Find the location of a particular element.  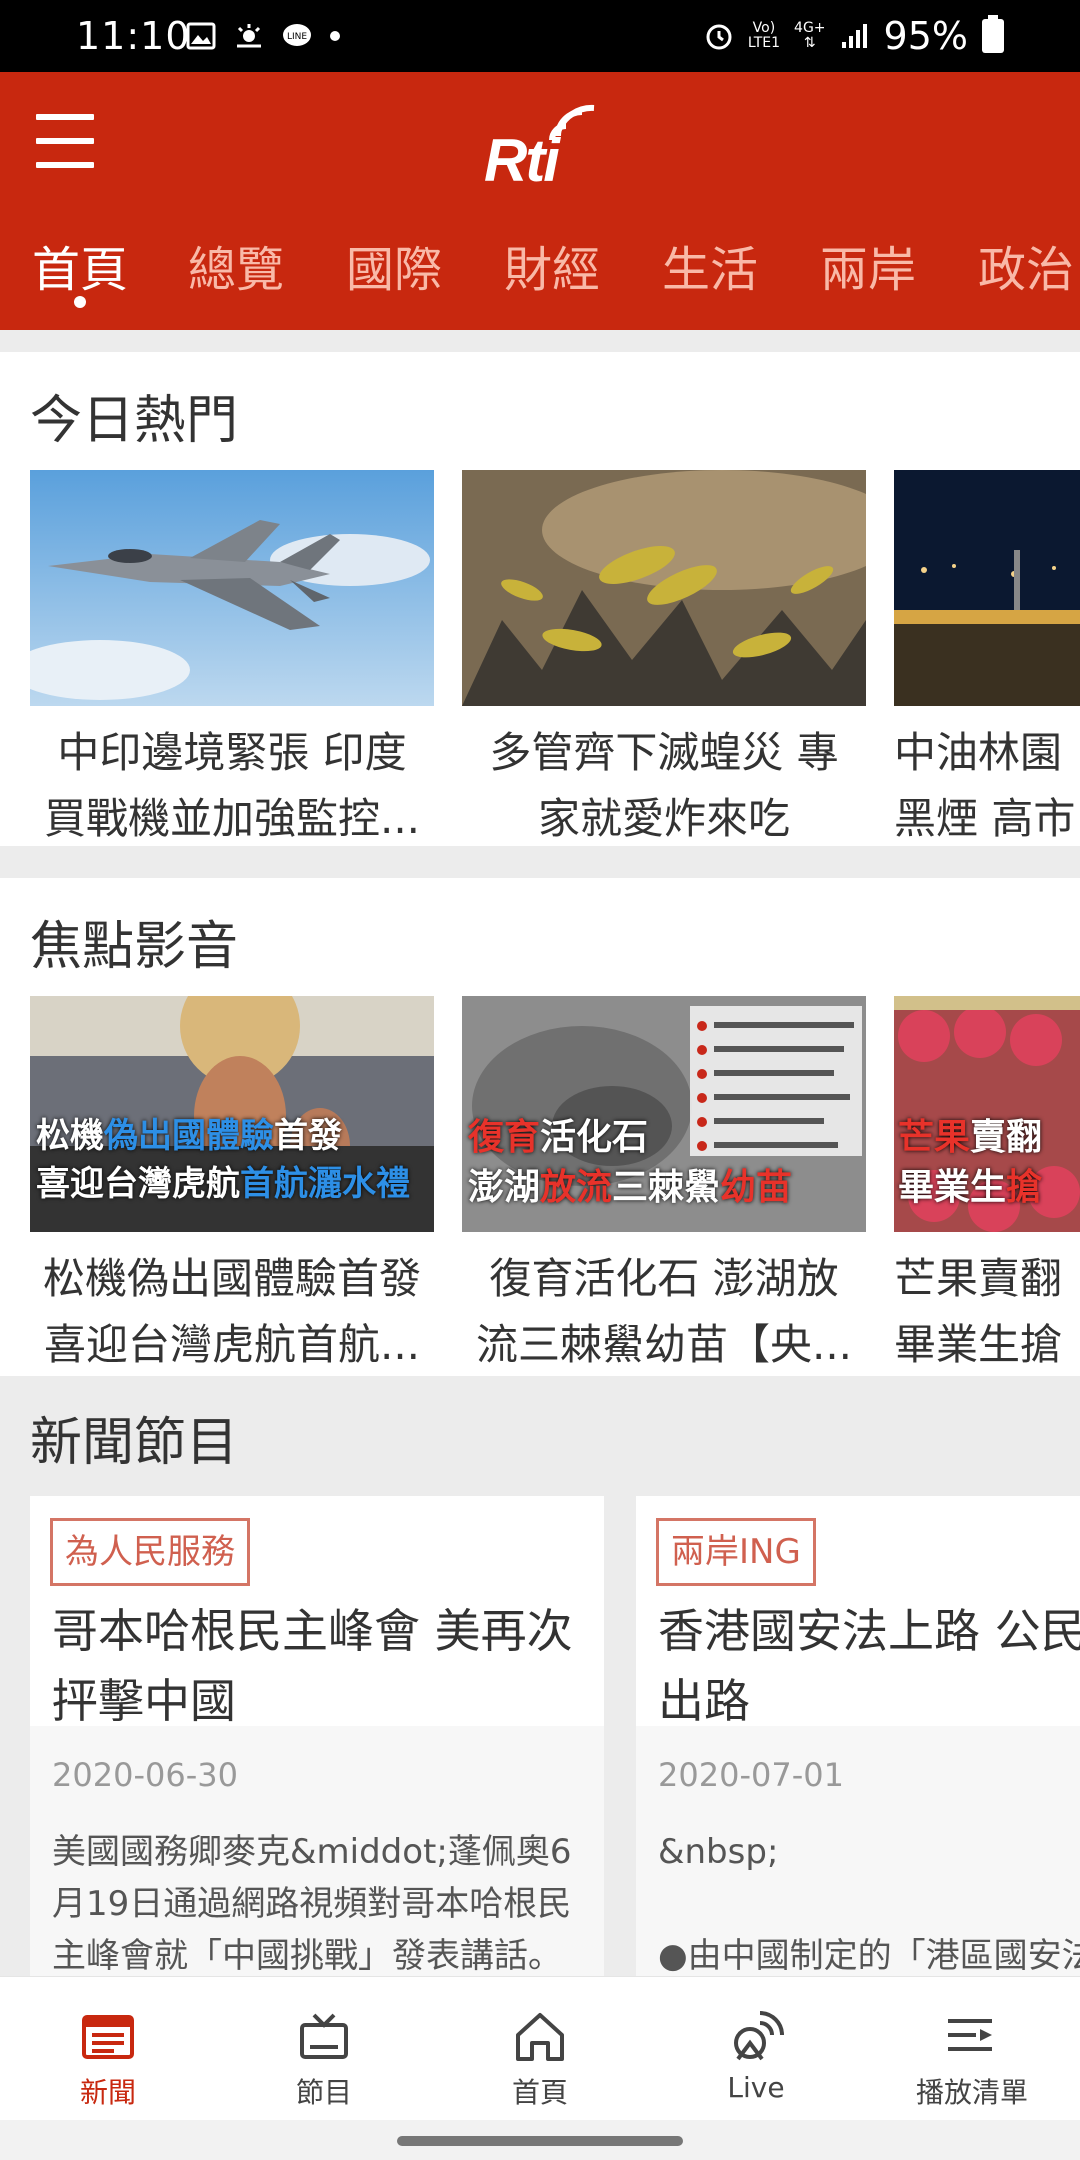

alarm-icon is located at coordinates (719, 37).